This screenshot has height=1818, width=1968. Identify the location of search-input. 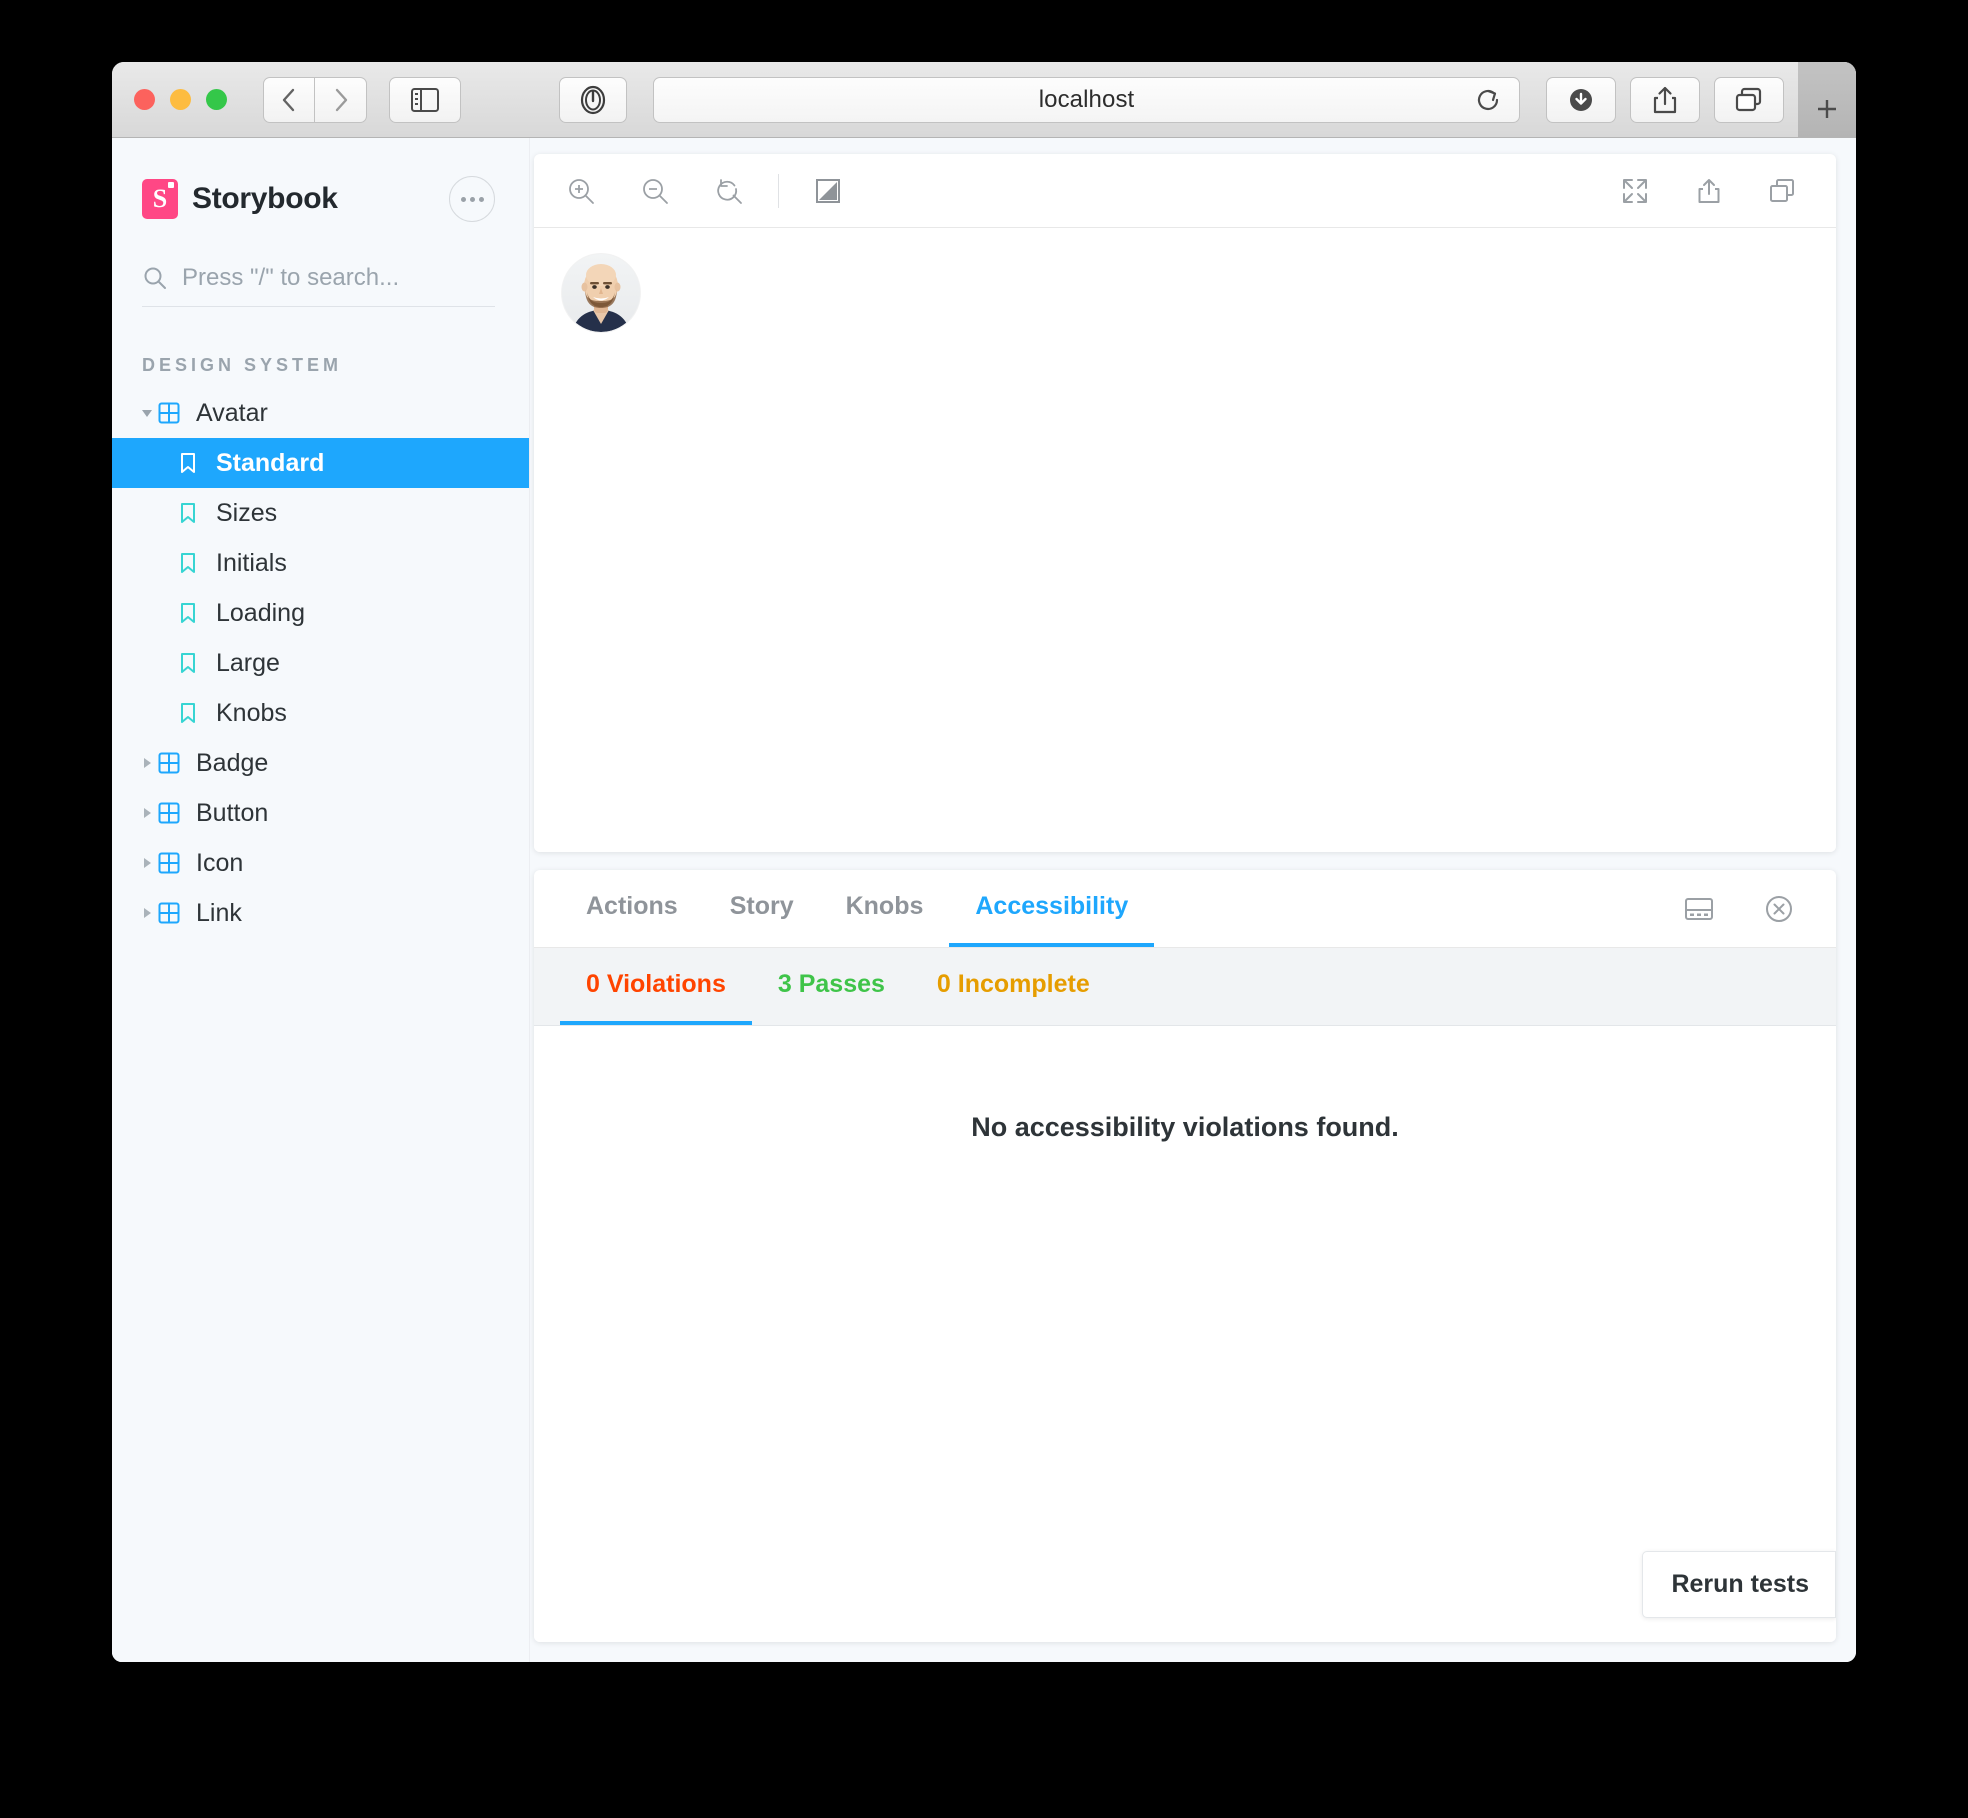
(338, 278).